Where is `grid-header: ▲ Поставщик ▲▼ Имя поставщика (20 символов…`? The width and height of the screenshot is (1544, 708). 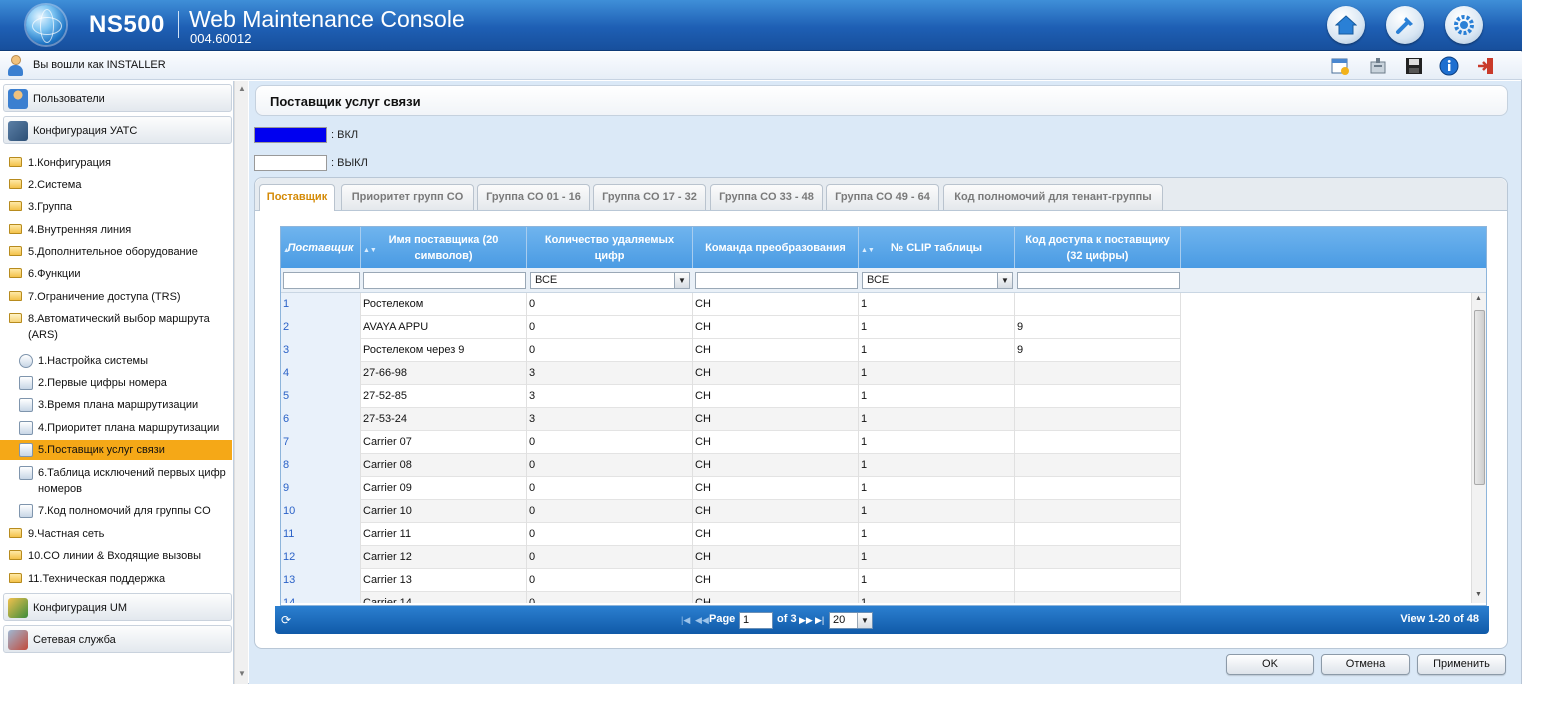
grid-header: ▲ Поставщик ▲▼ Имя поставщика (20 символов… is located at coordinates (883, 247).